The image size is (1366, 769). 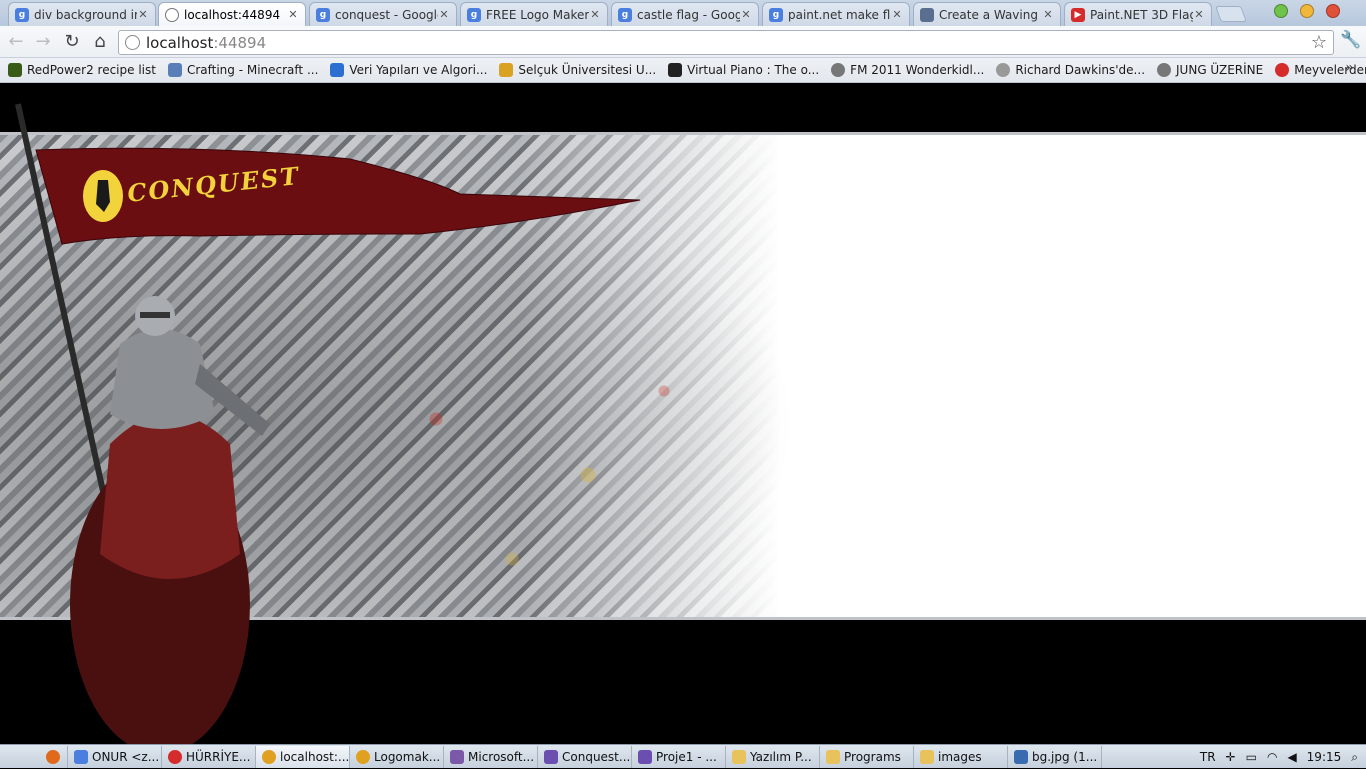 What do you see at coordinates (1078, 14) in the screenshot?
I see `youtube-icon: ▶` at bounding box center [1078, 14].